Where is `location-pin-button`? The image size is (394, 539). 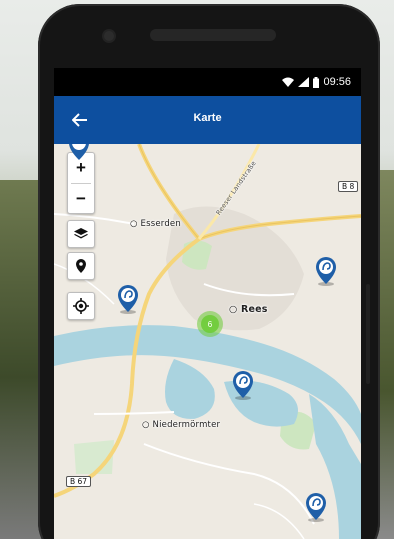 location-pin-button is located at coordinates (81, 266).